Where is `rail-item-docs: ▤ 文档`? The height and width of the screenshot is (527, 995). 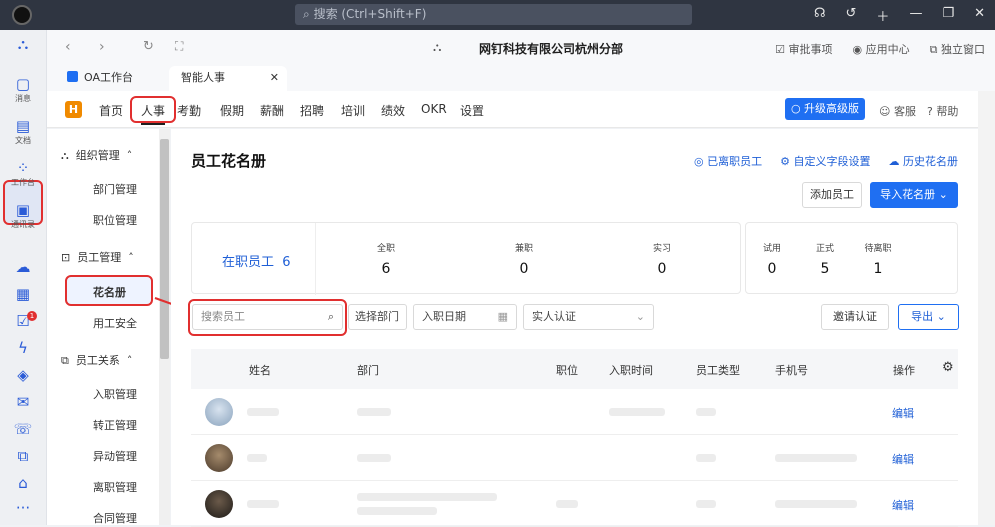 rail-item-docs: ▤ 文档 is located at coordinates (23, 132).